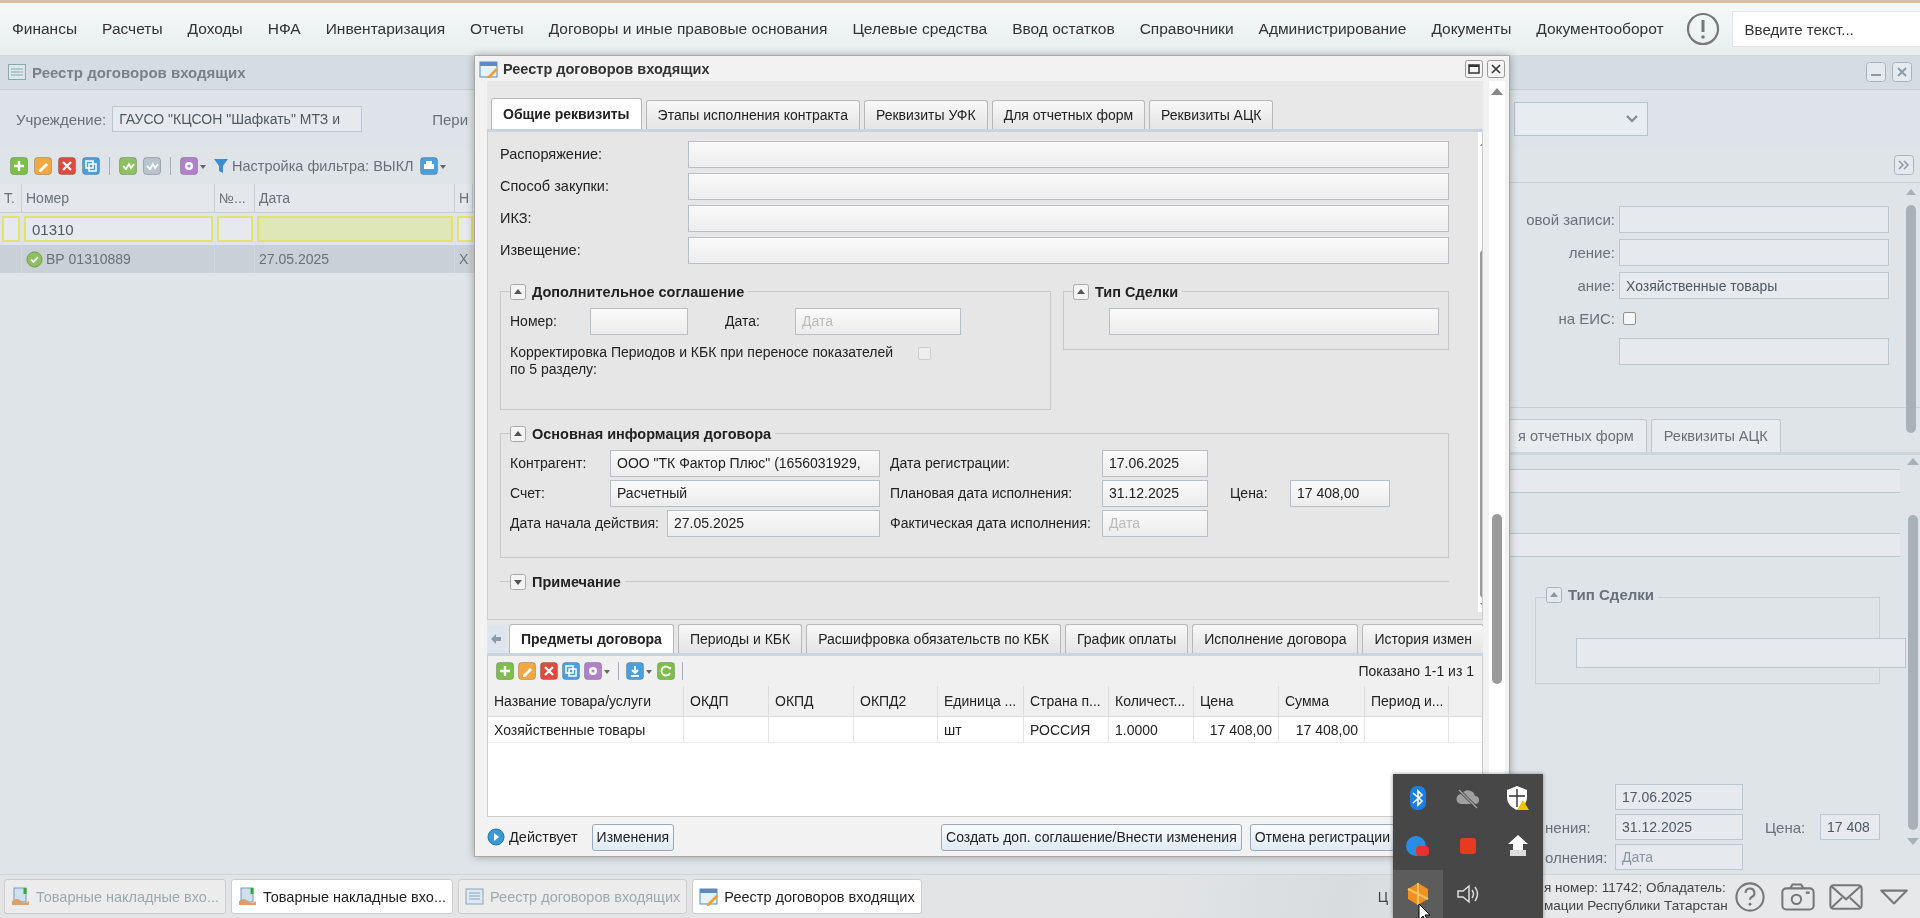 This screenshot has width=1920, height=918. Describe the element at coordinates (11, 198) in the screenshot. I see `column-header: Т.` at that location.